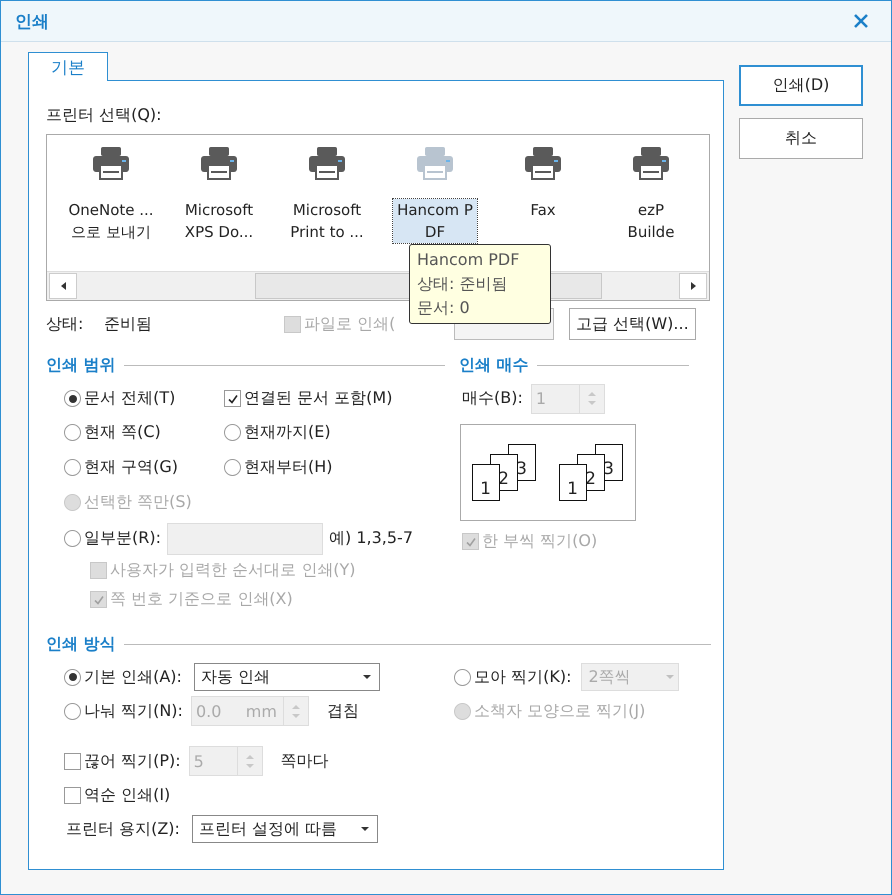  What do you see at coordinates (245, 538) in the screenshot?
I see `page-range-field` at bounding box center [245, 538].